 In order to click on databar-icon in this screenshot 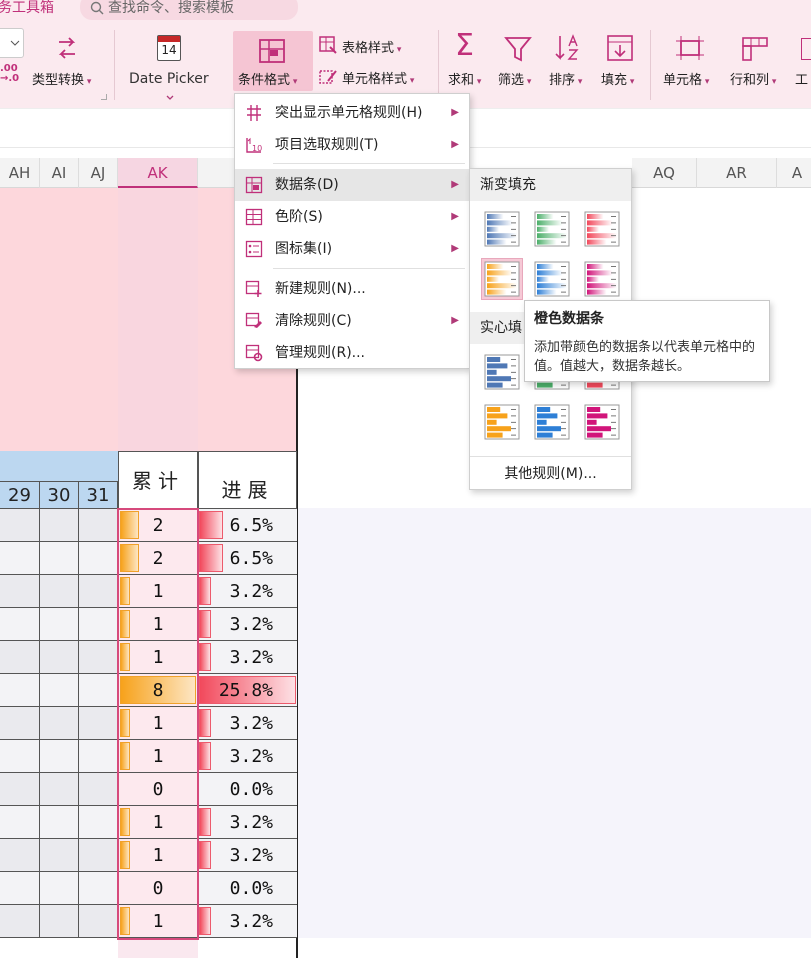, I will do `click(254, 185)`.